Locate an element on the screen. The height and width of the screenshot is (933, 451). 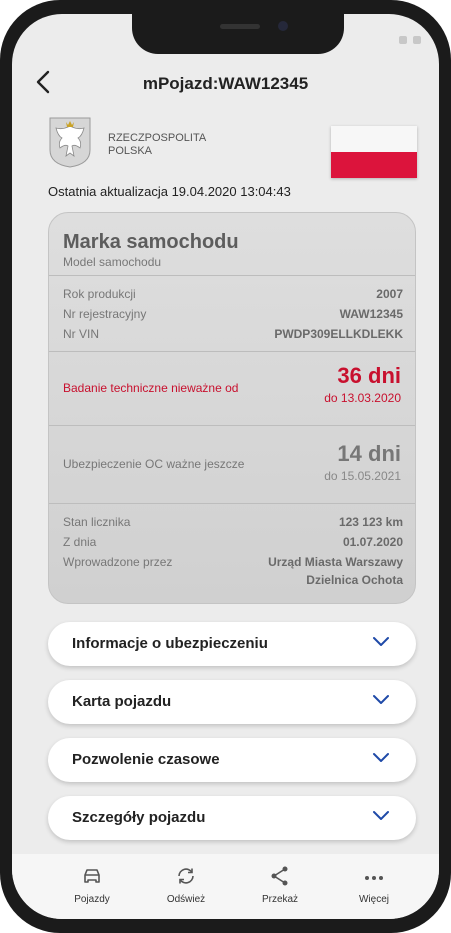
accordion-label: Informacje o ubezpieczeniu is located at coordinates (170, 643).